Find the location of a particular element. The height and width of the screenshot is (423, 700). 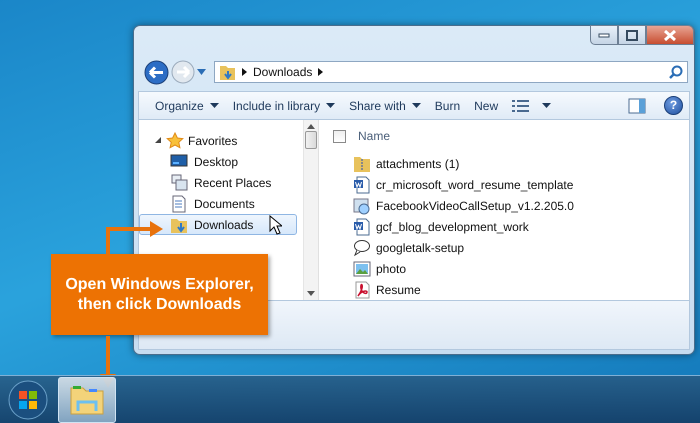

start-button is located at coordinates (28, 400).